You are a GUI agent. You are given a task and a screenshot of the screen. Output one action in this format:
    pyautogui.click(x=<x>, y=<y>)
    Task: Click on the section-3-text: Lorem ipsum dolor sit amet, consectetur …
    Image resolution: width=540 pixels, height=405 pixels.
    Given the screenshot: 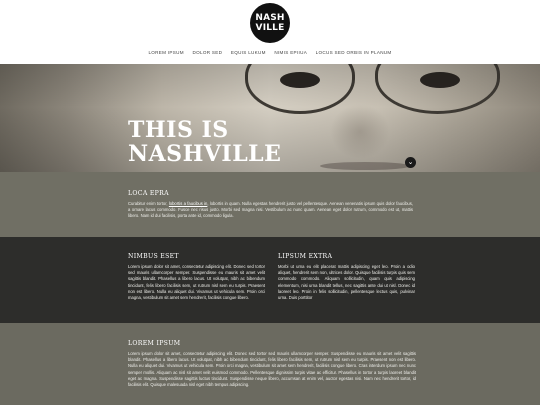 What is the action you would take?
    pyautogui.click(x=272, y=369)
    